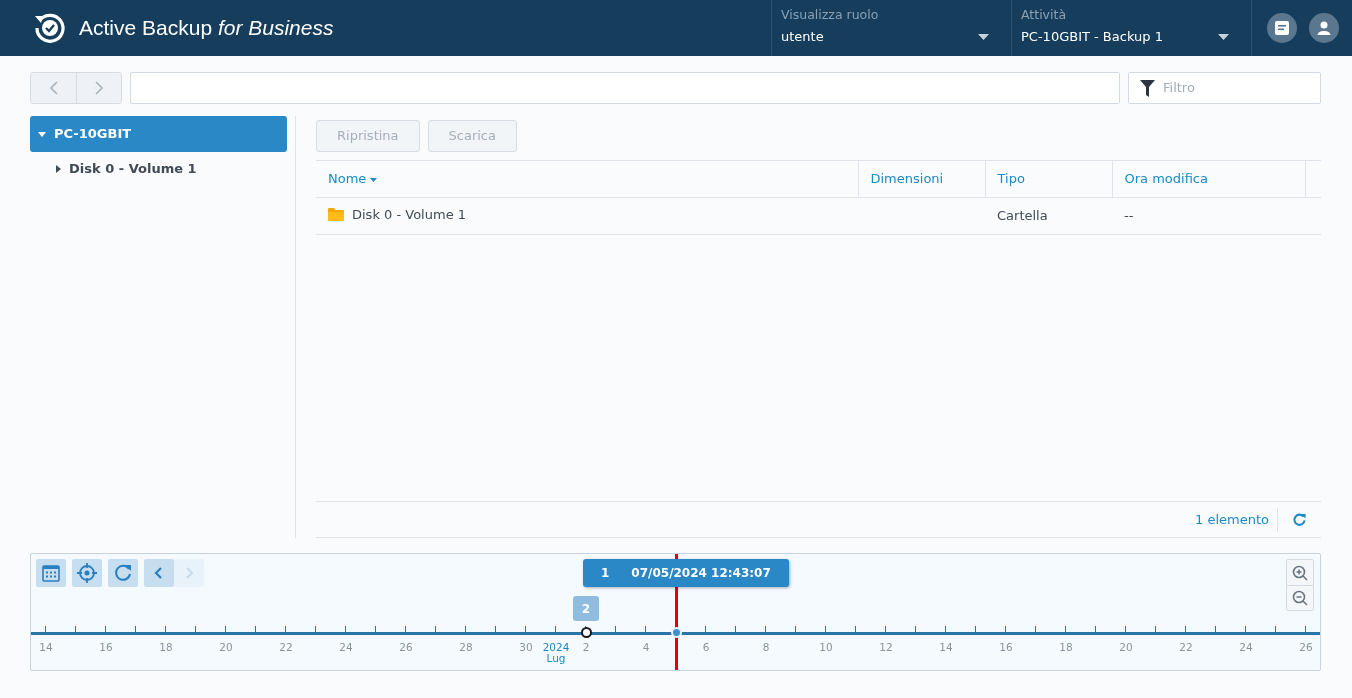 This screenshot has width=1352, height=698. I want to click on dropdown-label: Visualizza ruolo, so click(830, 15).